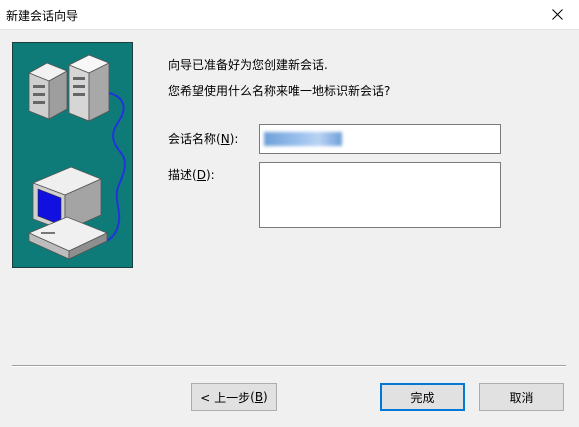 Image resolution: width=579 pixels, height=427 pixels. I want to click on title-bar: 新建会话向导, so click(289, 15).